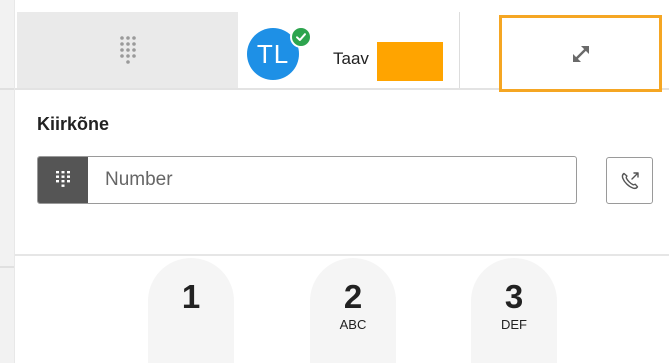 This screenshot has height=363, width=669. Describe the element at coordinates (410, 61) in the screenshot. I see `redaction-block` at that location.